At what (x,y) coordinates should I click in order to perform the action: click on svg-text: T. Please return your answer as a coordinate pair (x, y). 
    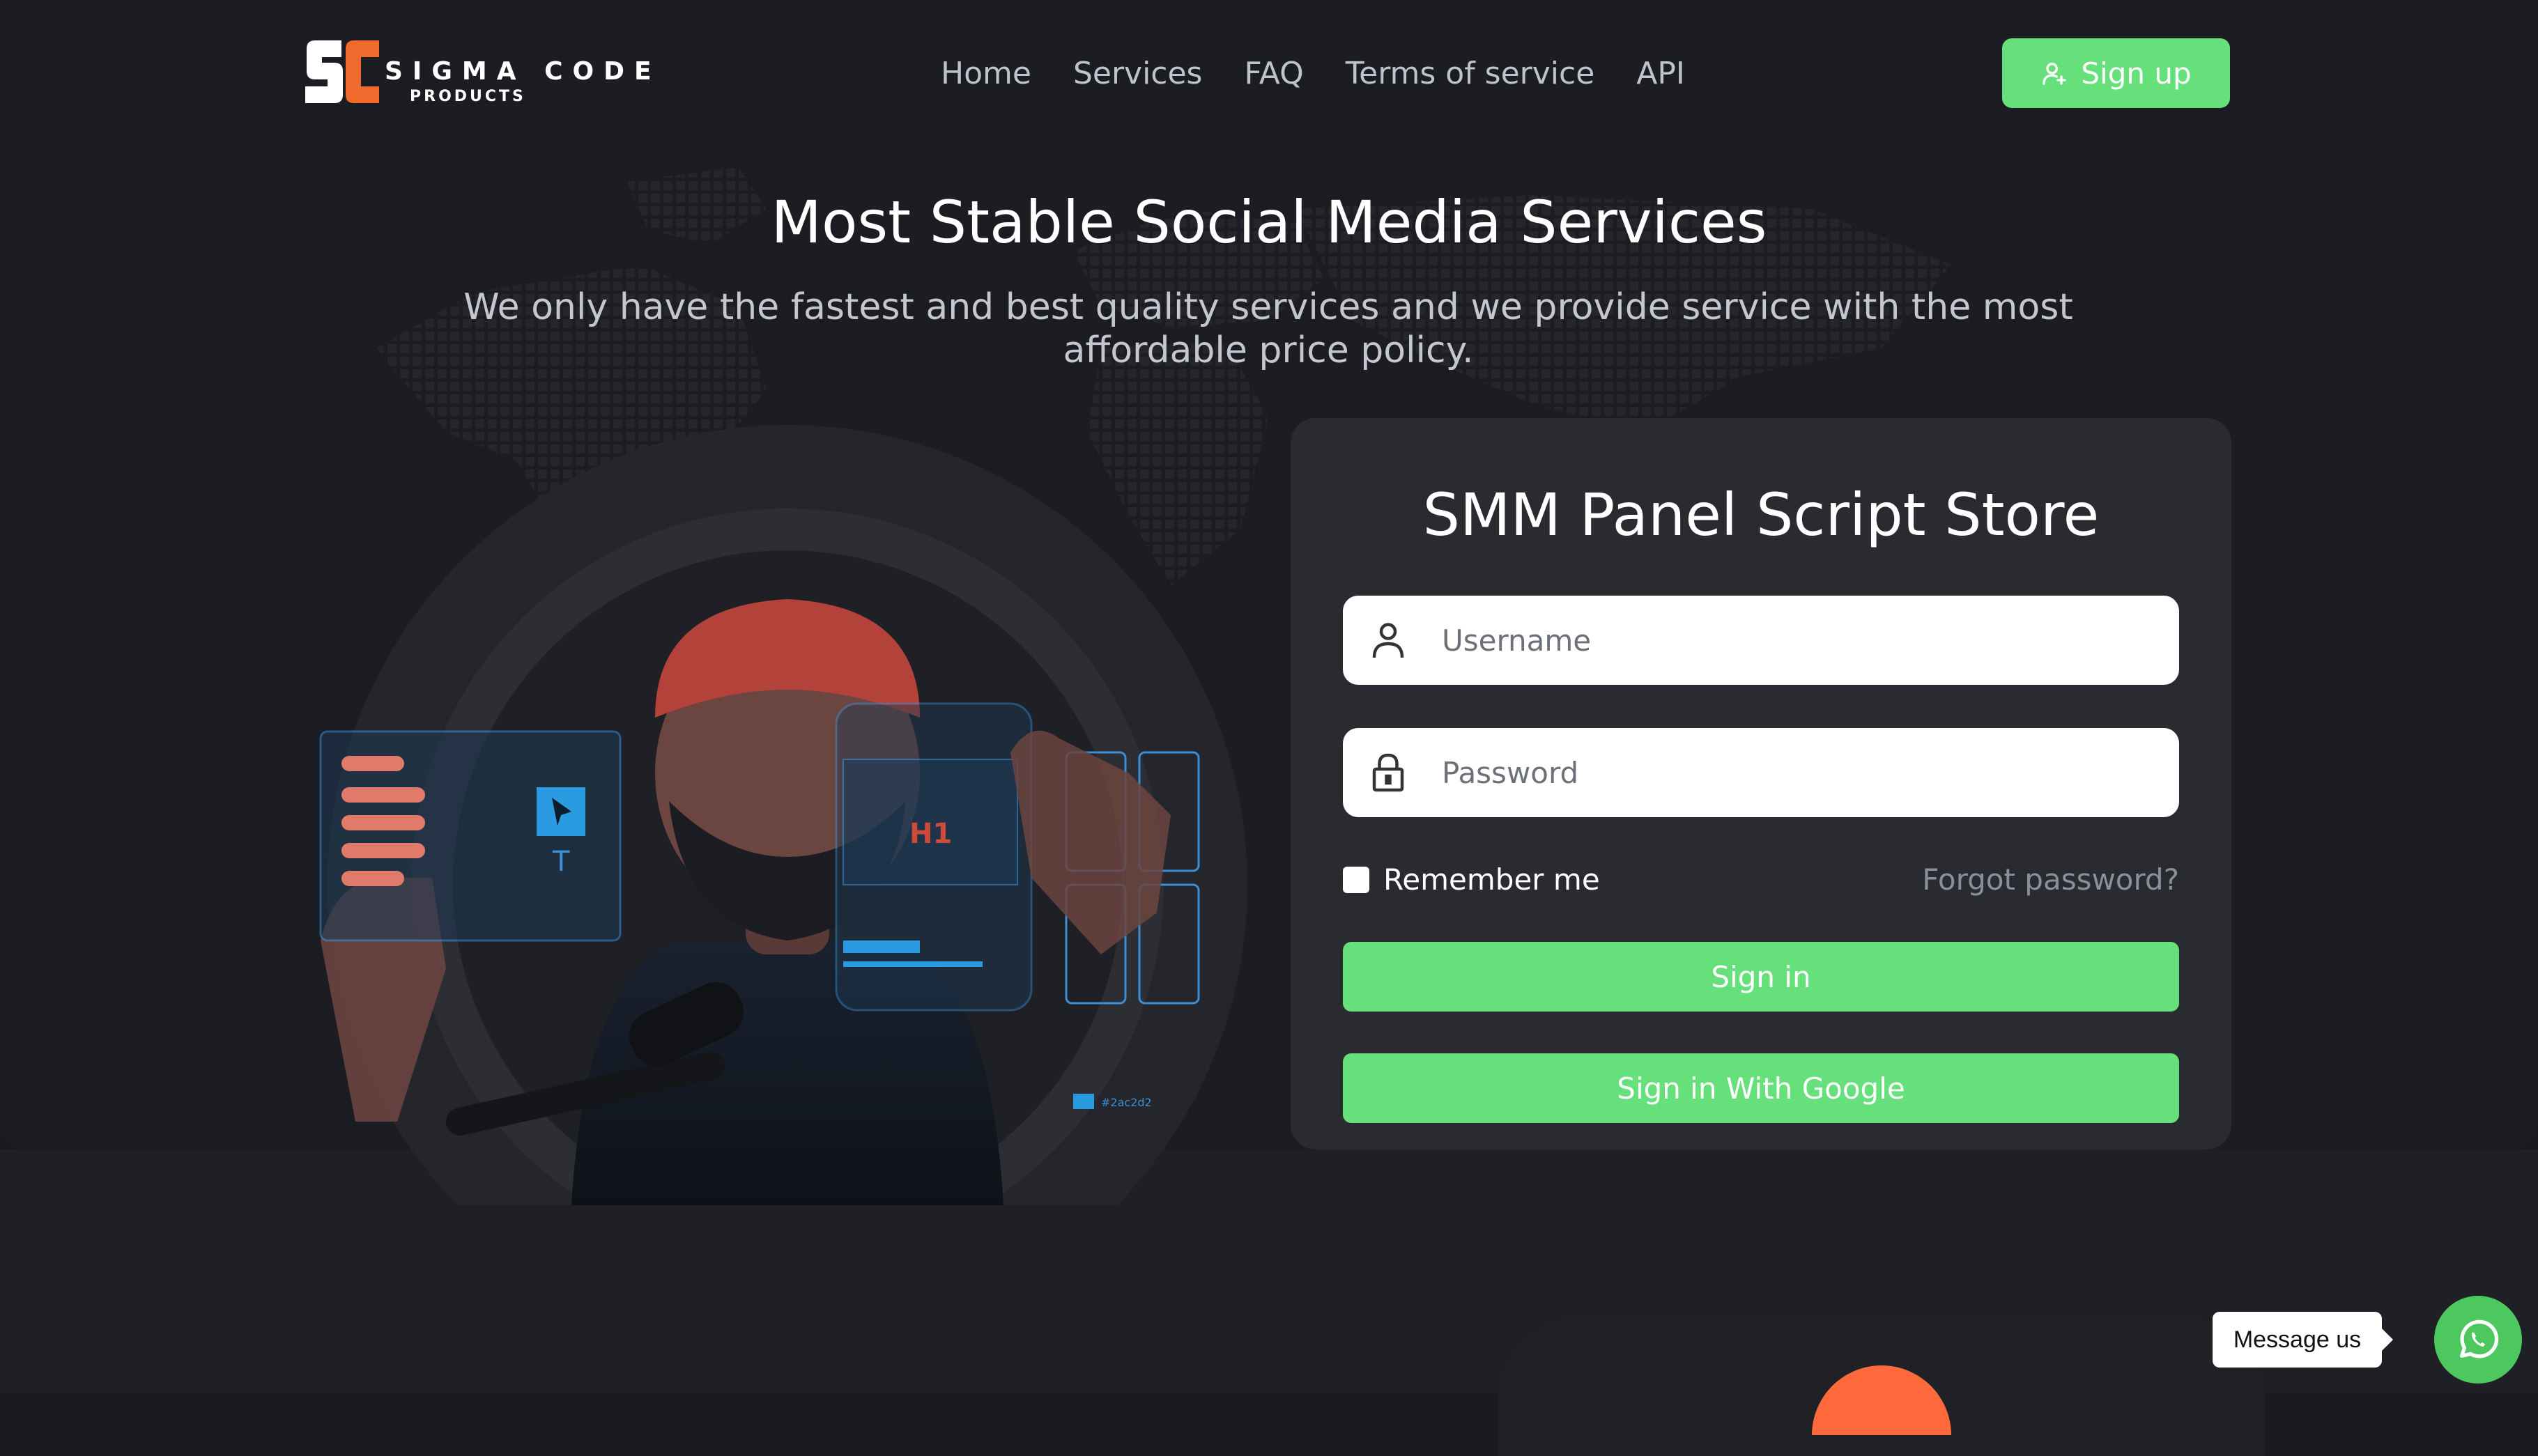
    Looking at the image, I should click on (561, 862).